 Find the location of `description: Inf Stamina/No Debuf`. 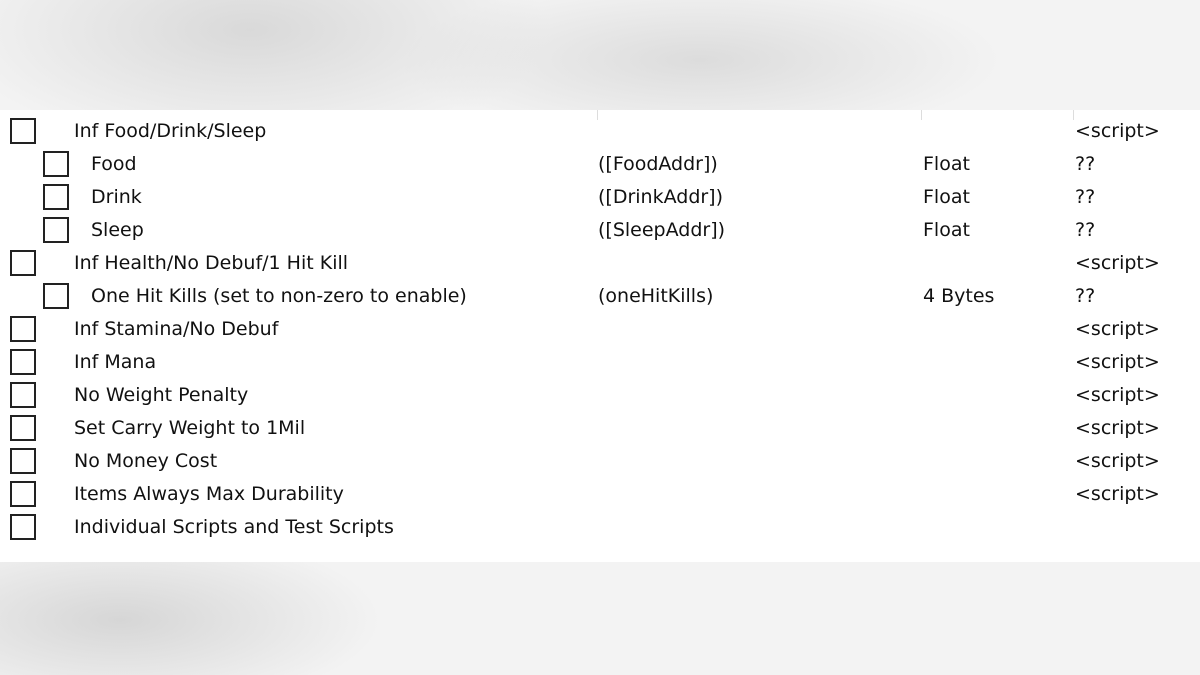

description: Inf Stamina/No Debuf is located at coordinates (176, 329).